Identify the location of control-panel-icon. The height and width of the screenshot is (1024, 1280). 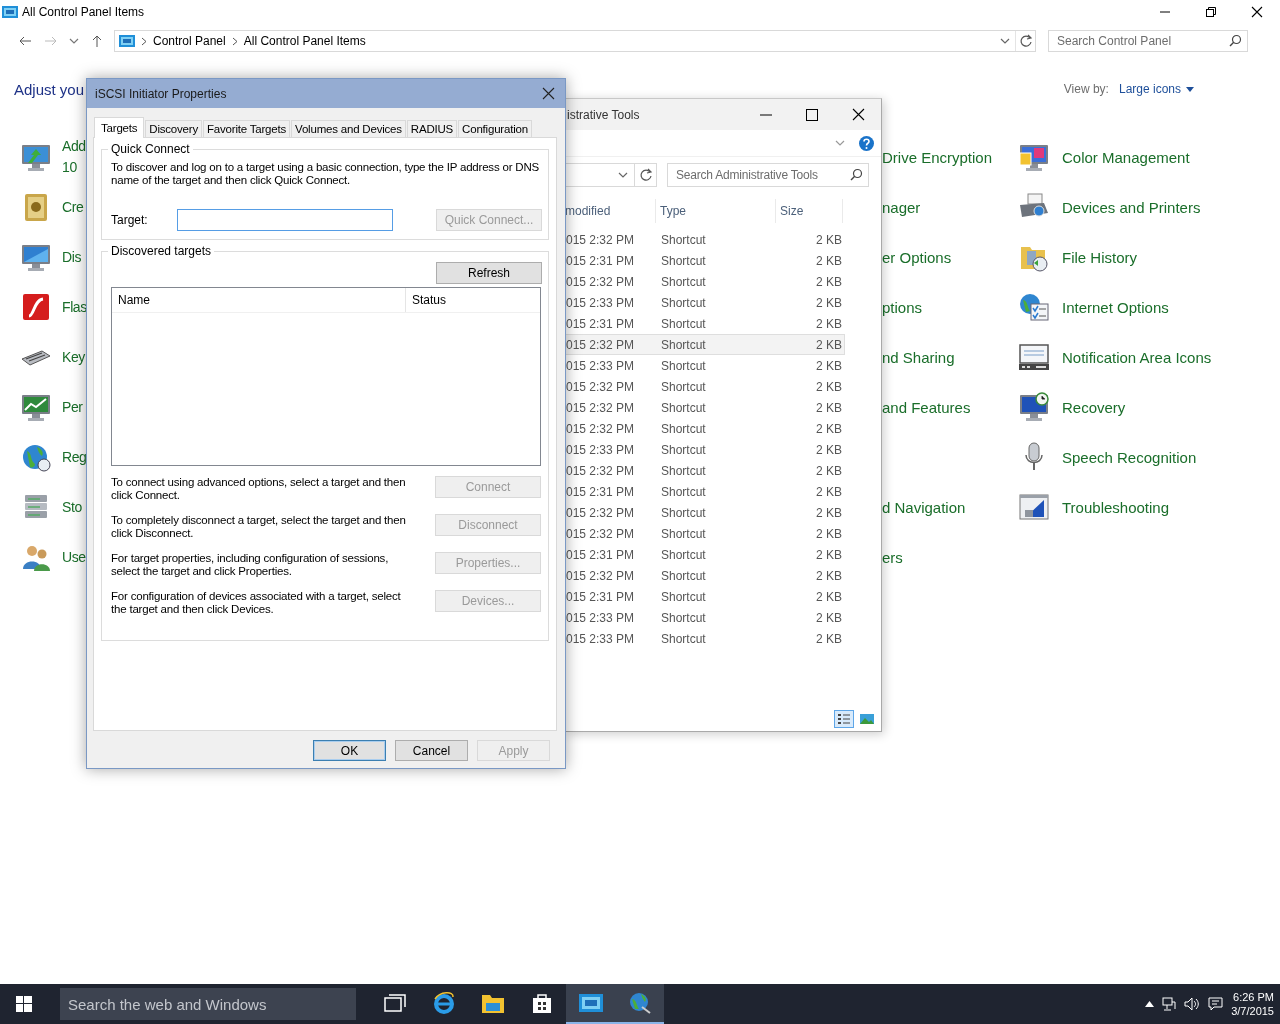
(127, 41).